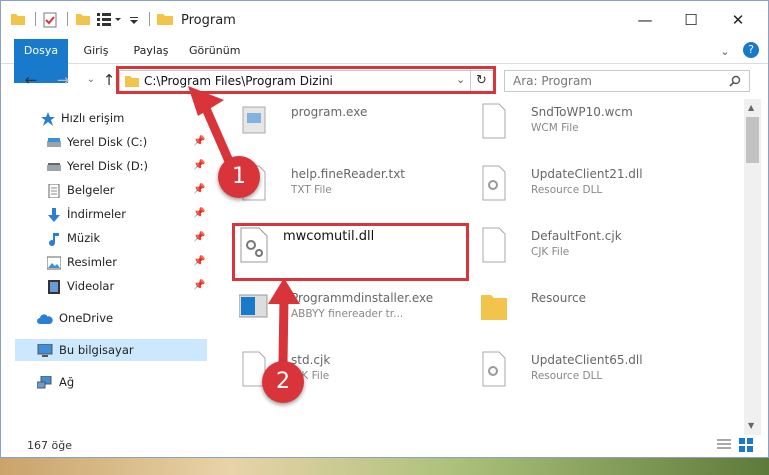 The width and height of the screenshot is (769, 475). Describe the element at coordinates (239, 177) in the screenshot. I see `step-badge-1: 1` at that location.